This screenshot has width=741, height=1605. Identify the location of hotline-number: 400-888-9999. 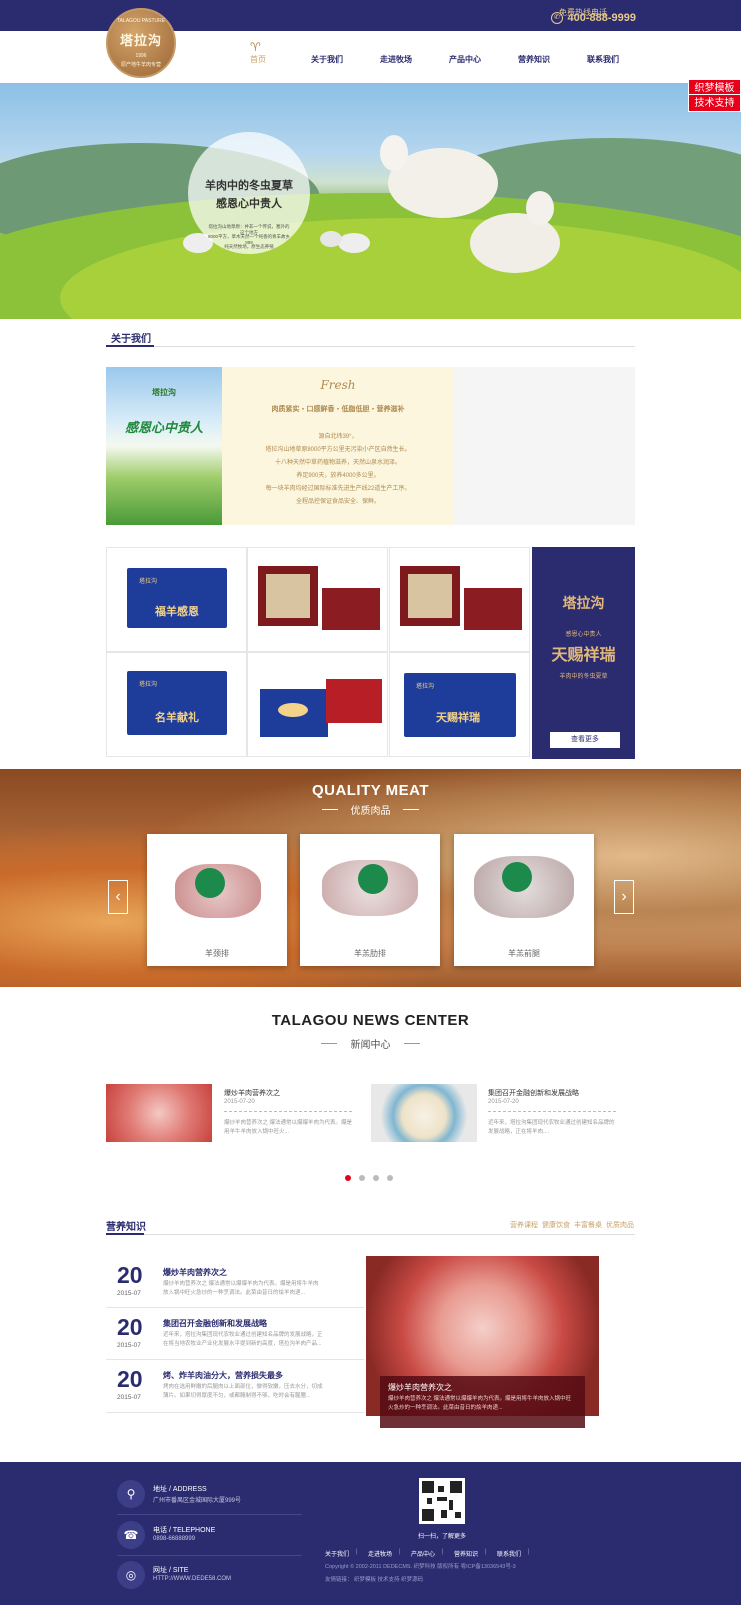
(601, 18).